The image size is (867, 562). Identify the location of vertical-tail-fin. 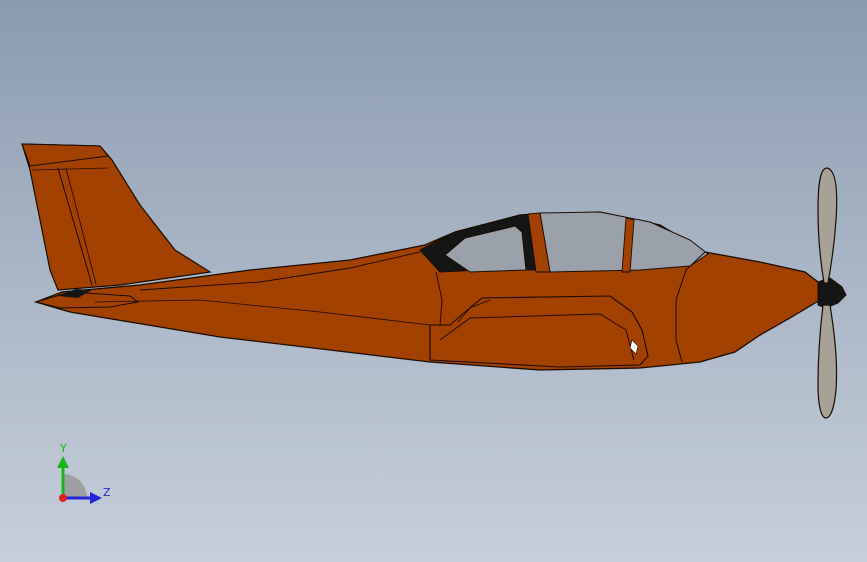
(116, 217).